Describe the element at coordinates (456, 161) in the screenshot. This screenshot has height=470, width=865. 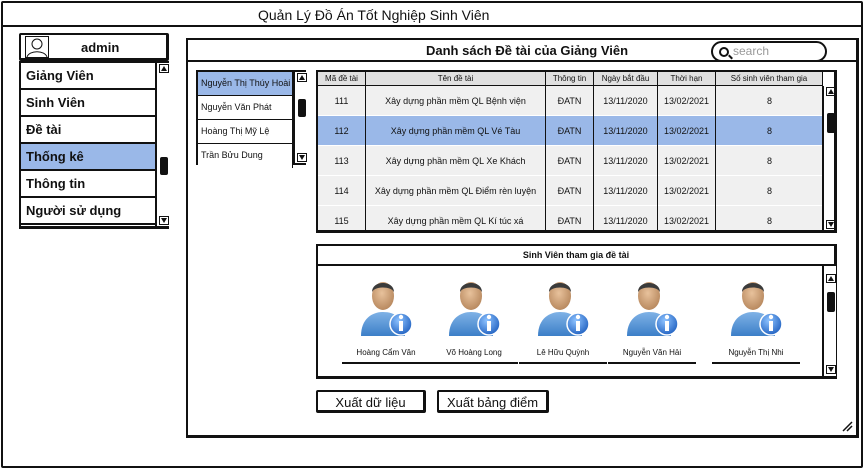
I see `topic-name: Xây dựng phần mềm QL Xe Khách` at that location.